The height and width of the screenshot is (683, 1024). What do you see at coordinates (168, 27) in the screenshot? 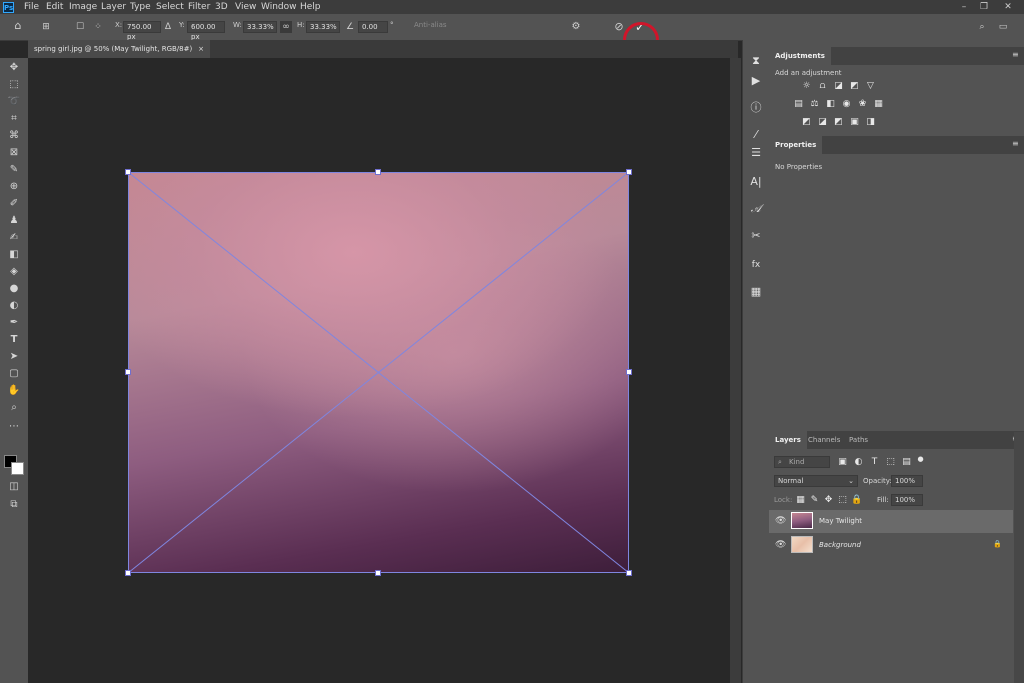
I see `delta-icon: Δ` at bounding box center [168, 27].